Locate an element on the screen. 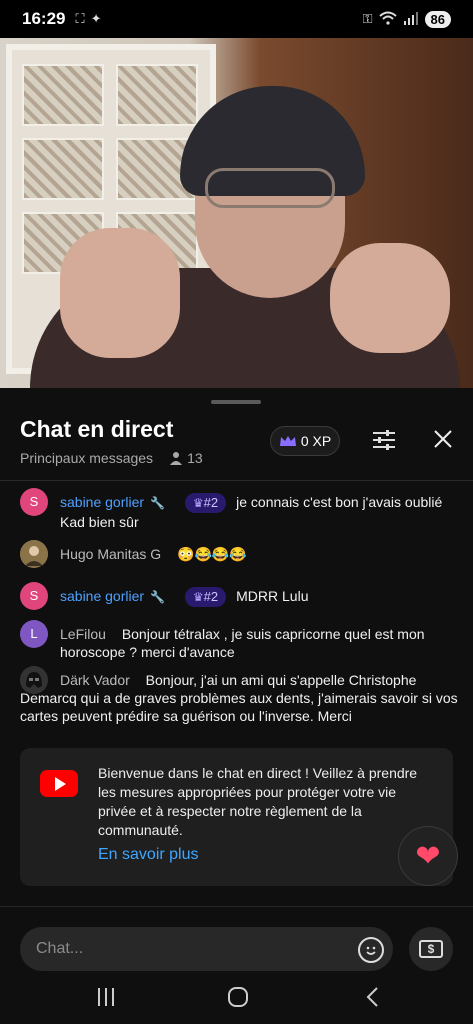 The width and height of the screenshot is (473, 1024). close-chat-button is located at coordinates (443, 439).